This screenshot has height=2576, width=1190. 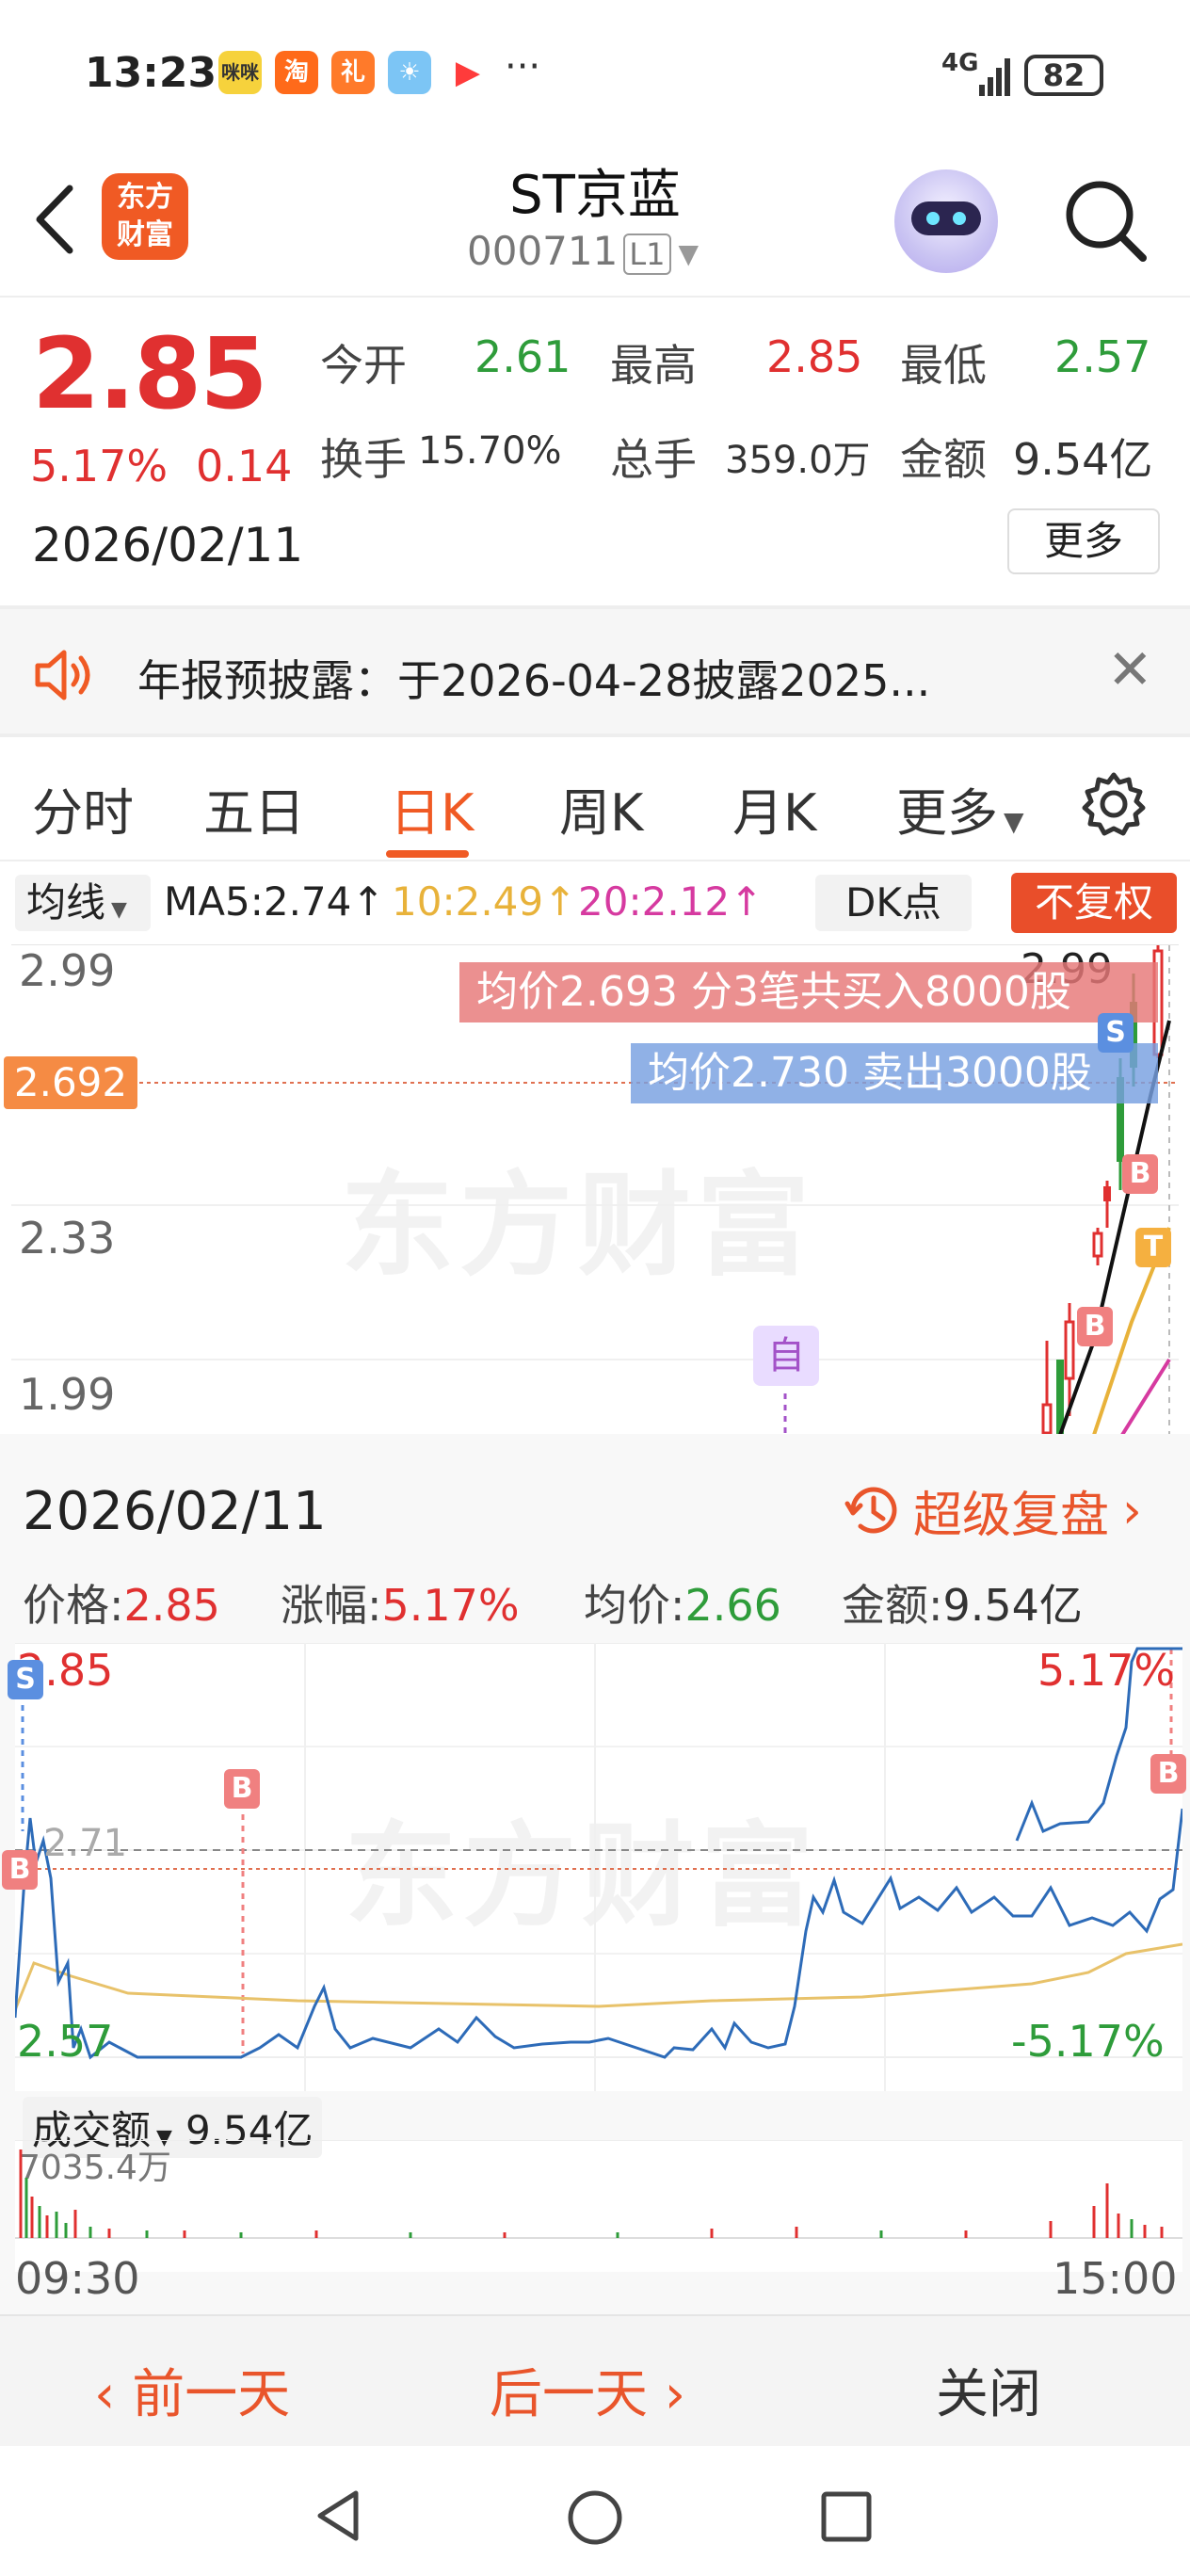 I want to click on close-icon: ✕, so click(x=1130, y=669).